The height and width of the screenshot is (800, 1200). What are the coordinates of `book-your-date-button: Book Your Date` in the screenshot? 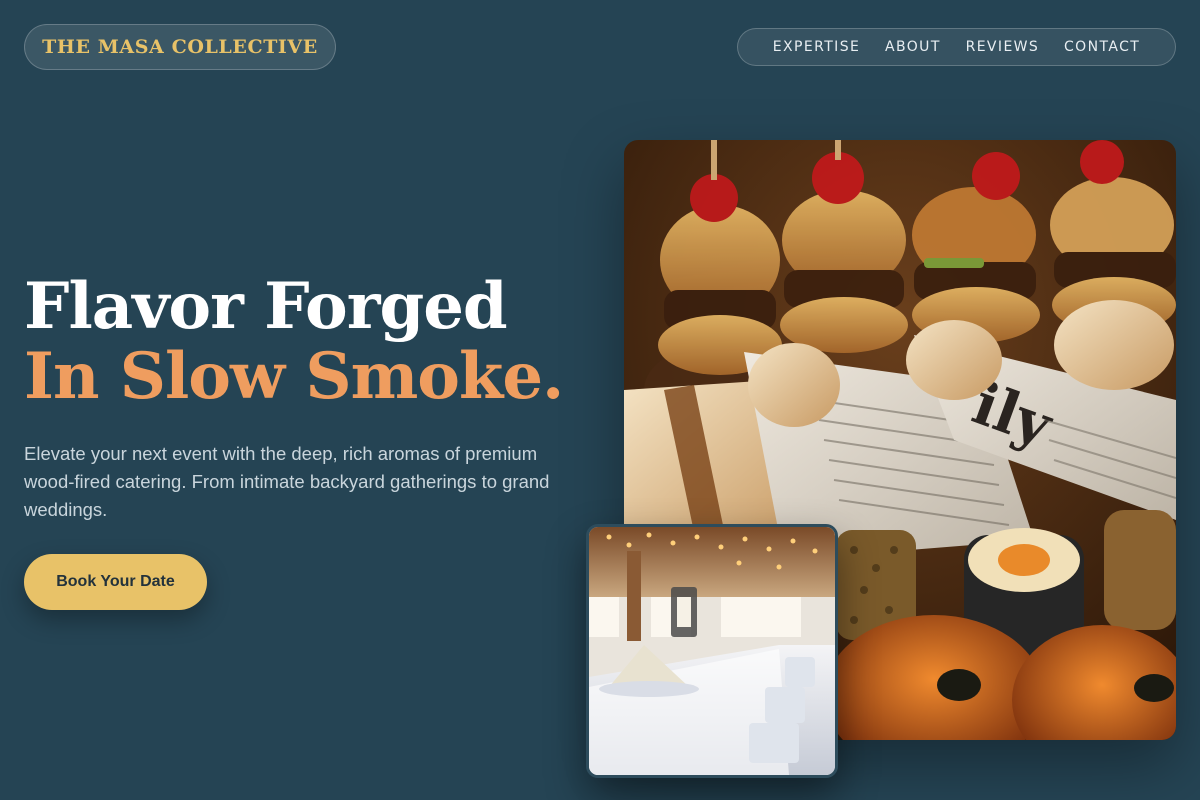 It's located at (115, 582).